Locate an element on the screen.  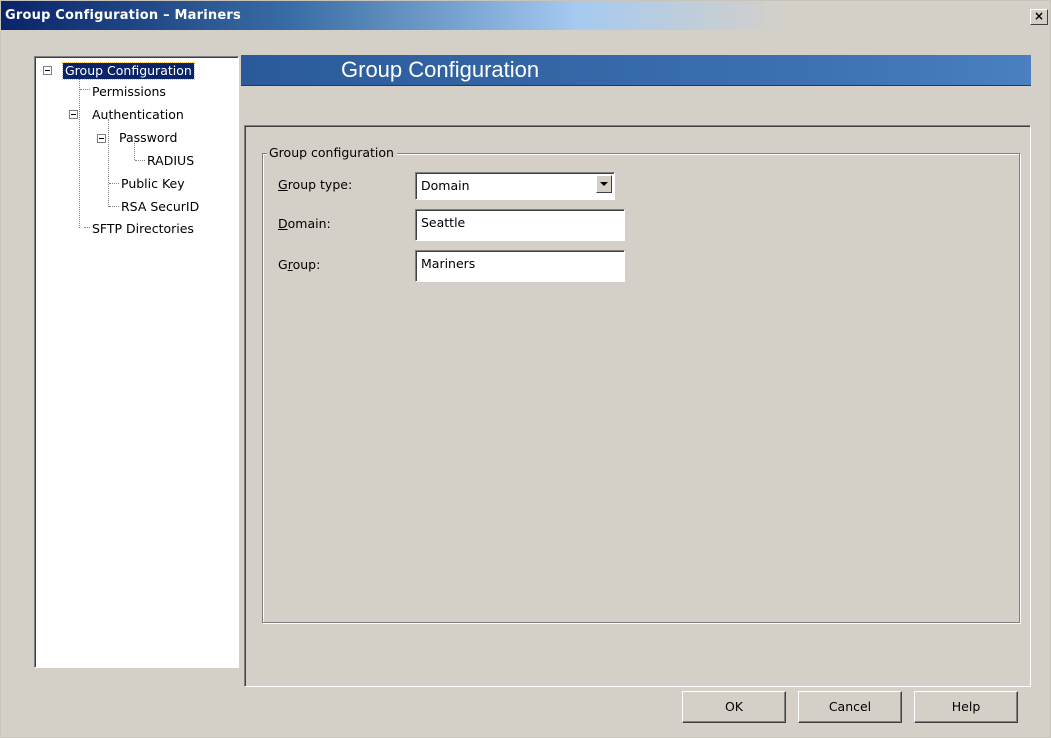
tree-item-sftp-directories: SFTP Directories is located at coordinates (143, 229).